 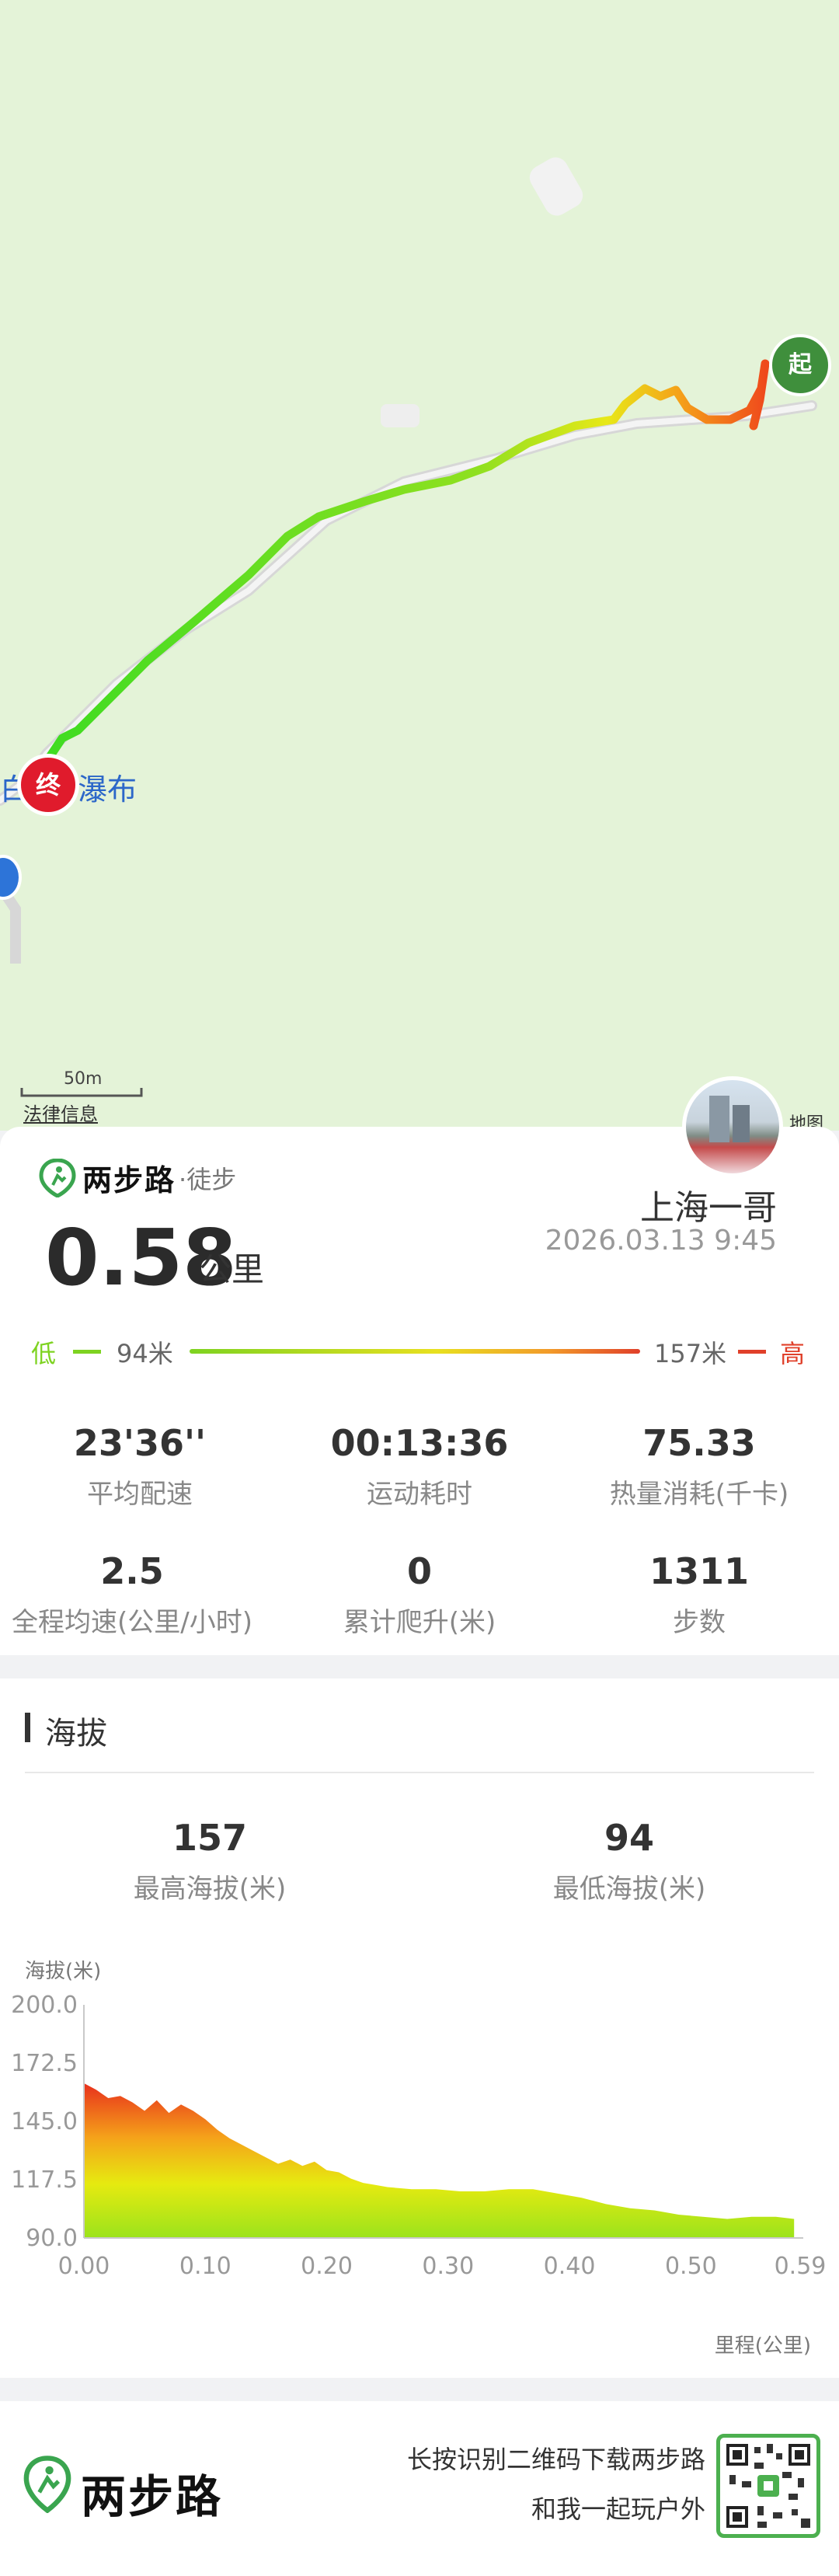 What do you see at coordinates (45, 2063) in the screenshot?
I see `y-tick-label: 172.5` at bounding box center [45, 2063].